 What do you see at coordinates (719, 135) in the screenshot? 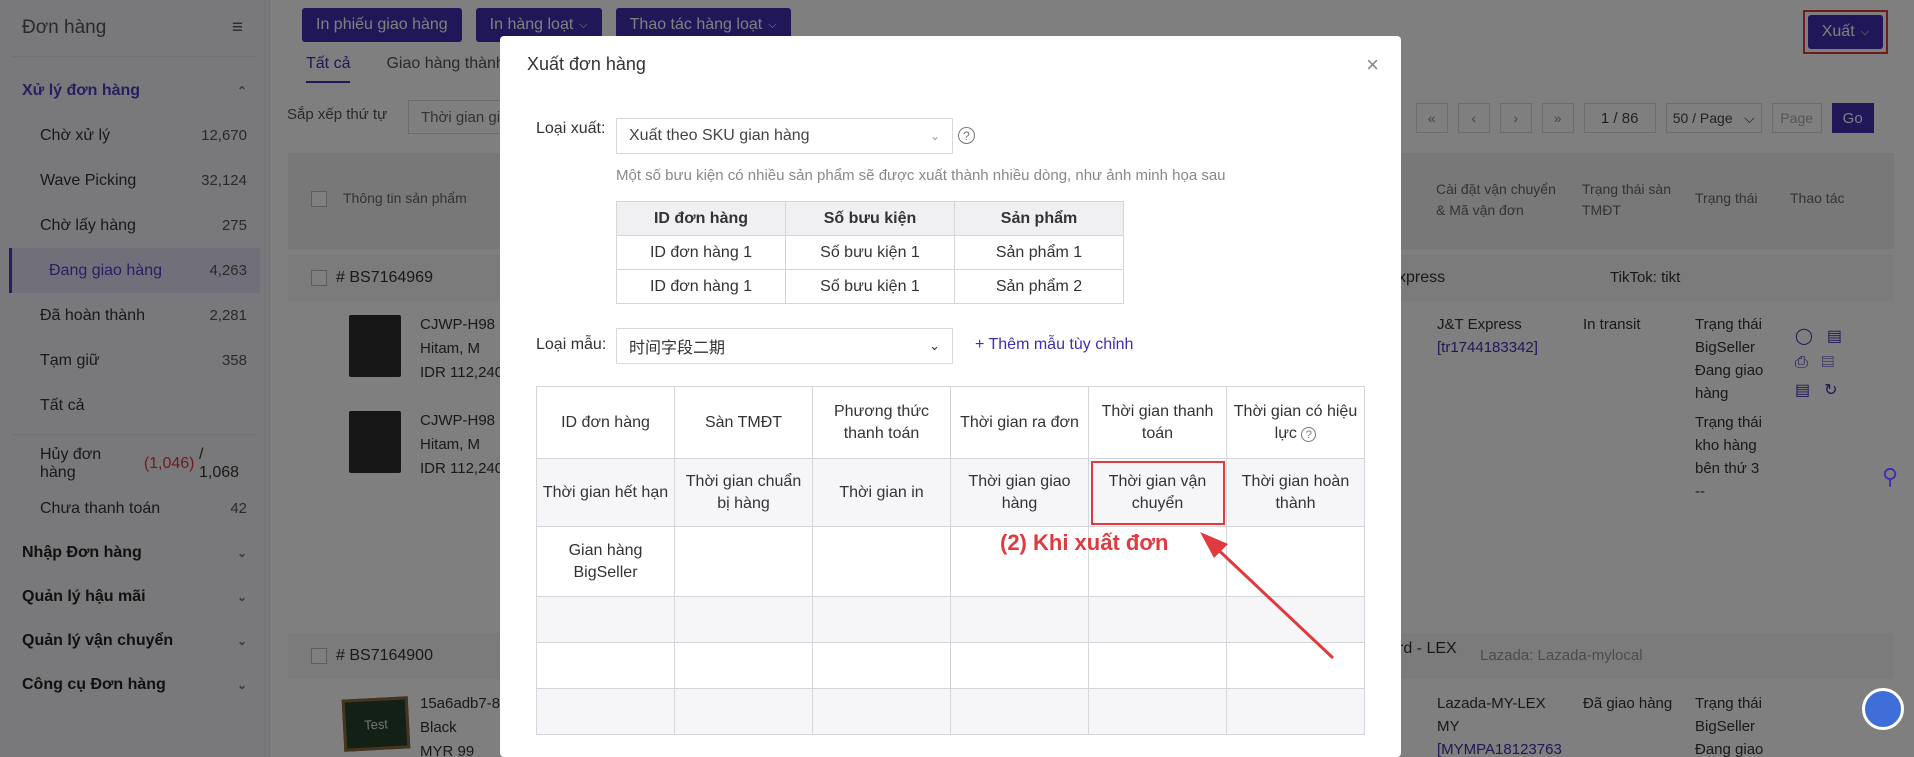
I see `export-type-value: Xuất theo SKU gian hàng` at bounding box center [719, 135].